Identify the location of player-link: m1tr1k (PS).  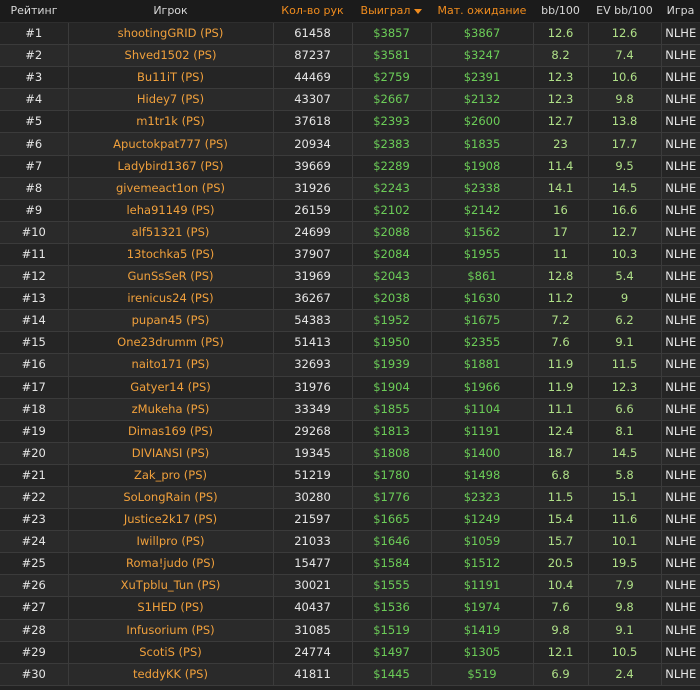
(170, 121).